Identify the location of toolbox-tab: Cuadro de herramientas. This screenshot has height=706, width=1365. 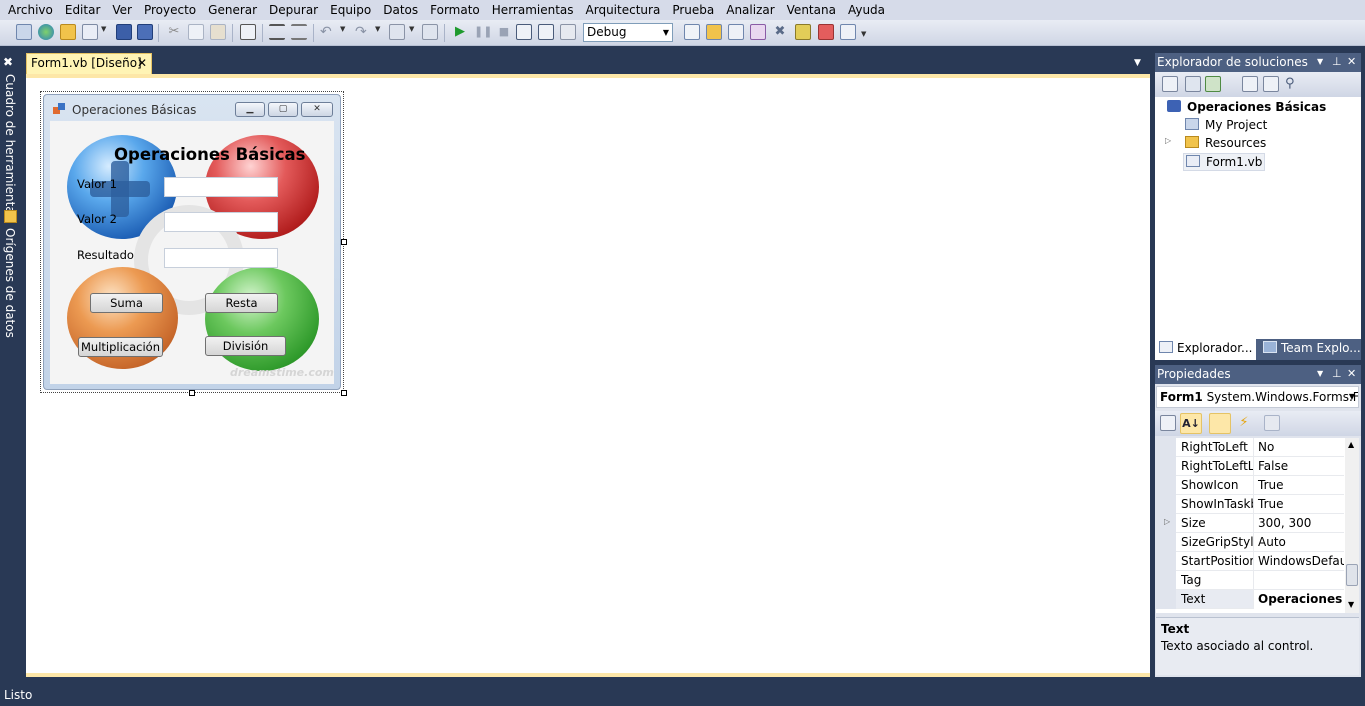
(10, 147).